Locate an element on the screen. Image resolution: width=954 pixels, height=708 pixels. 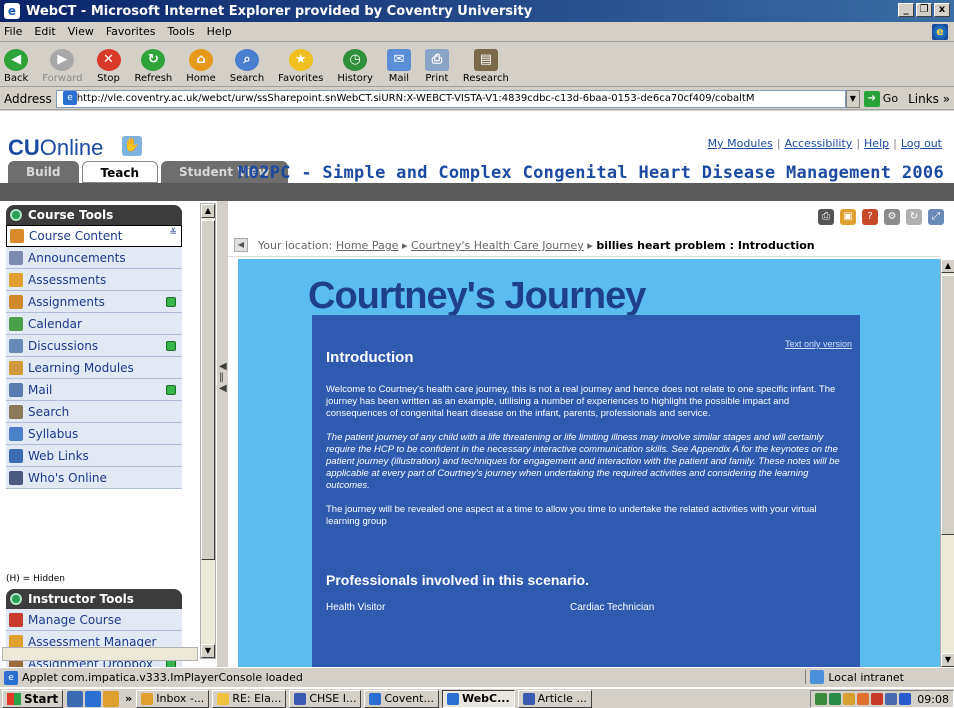
menu-file: File is located at coordinates (13, 31).